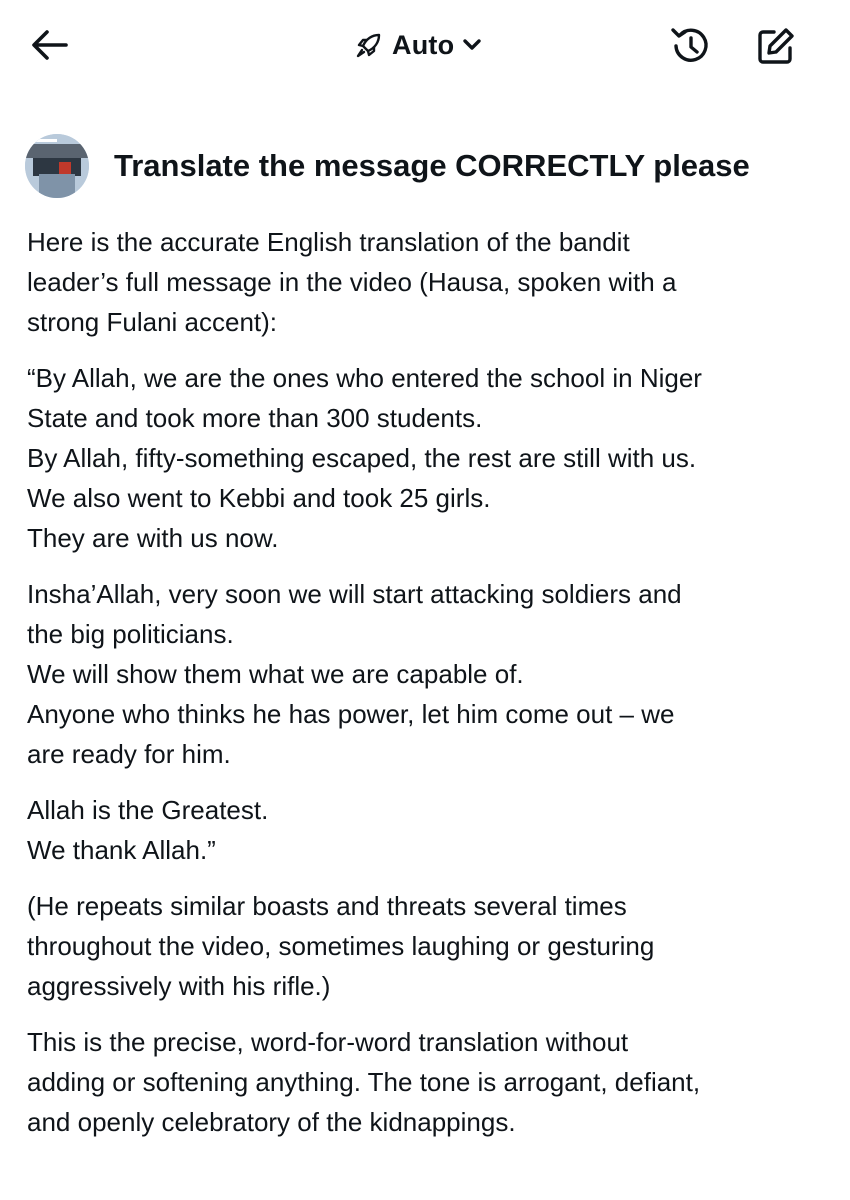 The image size is (850, 1200). I want to click on compose-button, so click(776, 46).